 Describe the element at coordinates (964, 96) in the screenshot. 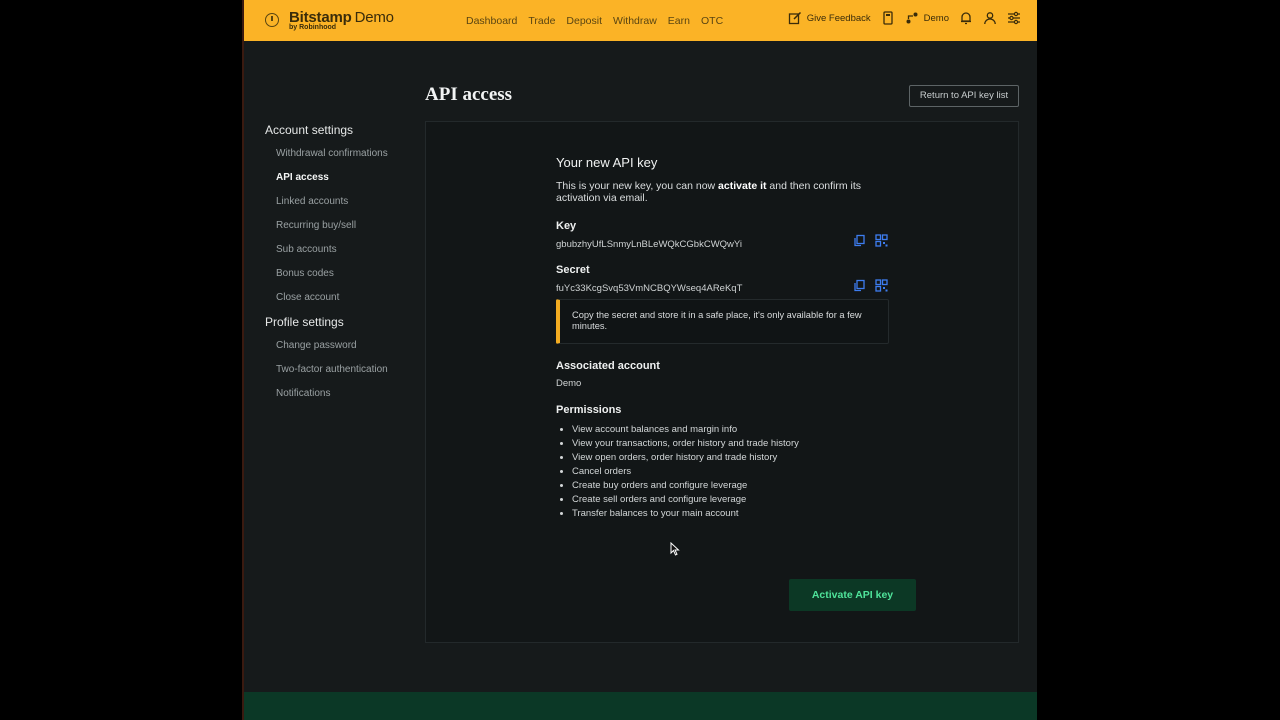

I see `return-to-api-list-button: Return to API key list` at that location.